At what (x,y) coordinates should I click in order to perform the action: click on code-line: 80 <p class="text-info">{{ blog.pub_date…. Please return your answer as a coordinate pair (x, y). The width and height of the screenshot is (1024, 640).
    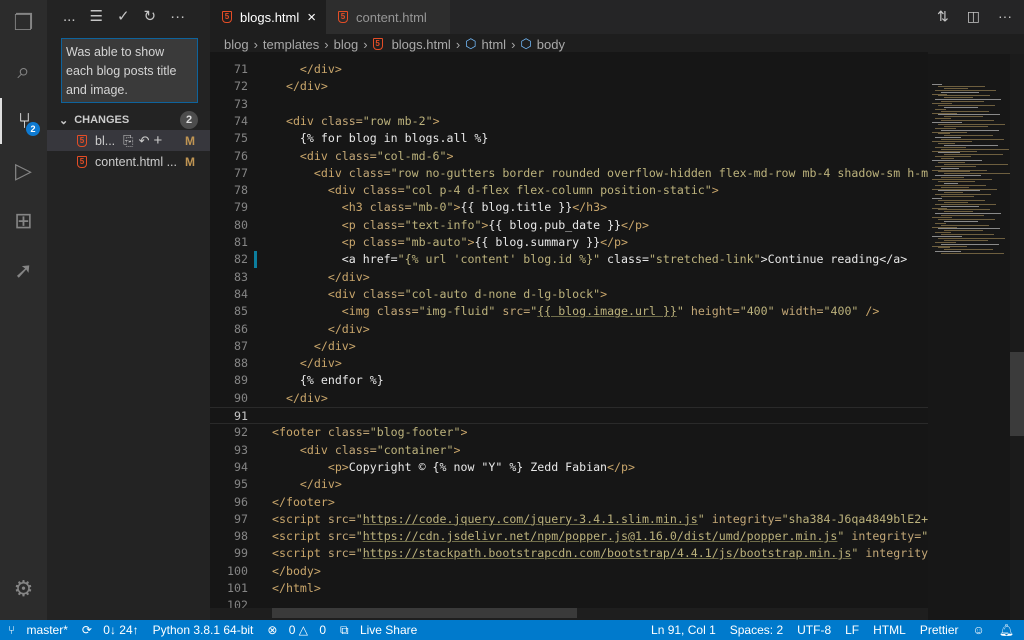
    Looking at the image, I should click on (569, 225).